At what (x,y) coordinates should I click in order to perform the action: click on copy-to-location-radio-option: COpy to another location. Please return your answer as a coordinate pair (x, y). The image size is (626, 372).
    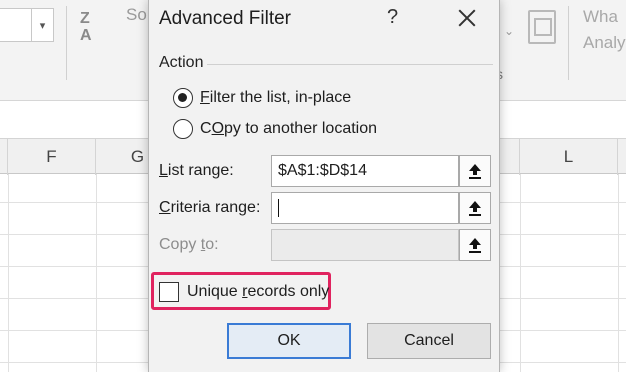
    Looking at the image, I should click on (275, 129).